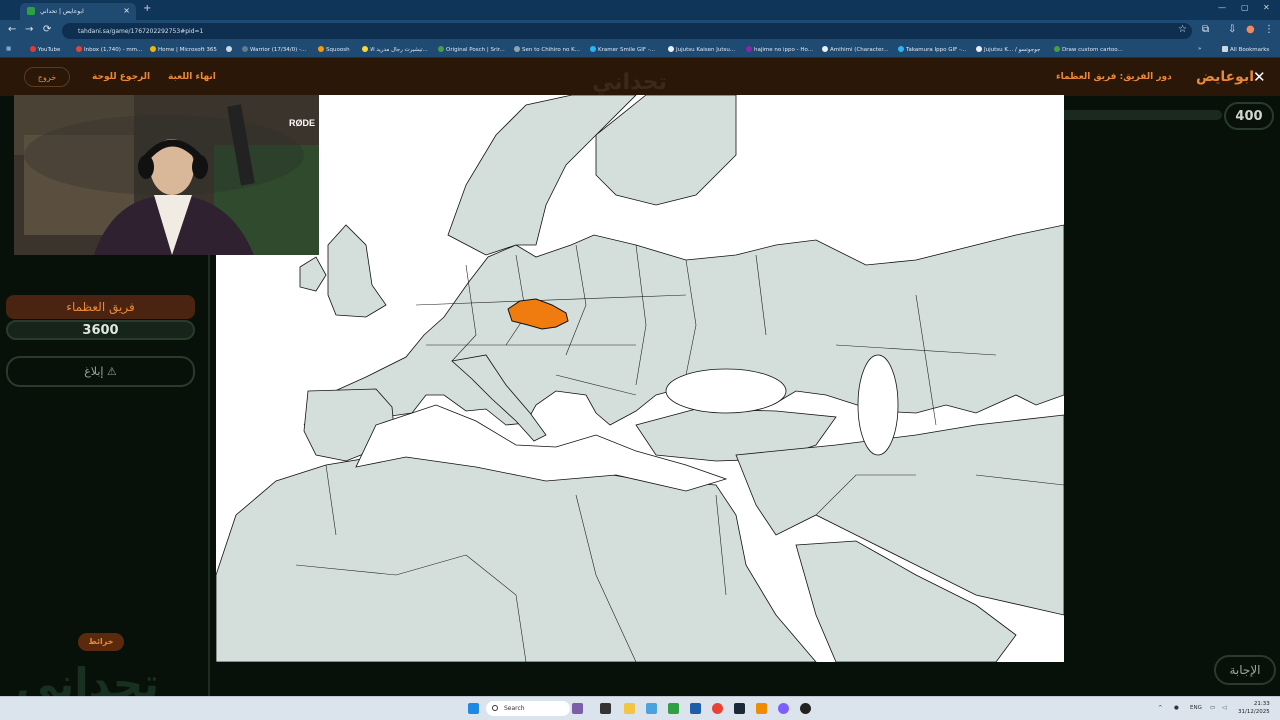 Image resolution: width=1280 pixels, height=720 pixels. I want to click on steam-icon, so click(739, 708).